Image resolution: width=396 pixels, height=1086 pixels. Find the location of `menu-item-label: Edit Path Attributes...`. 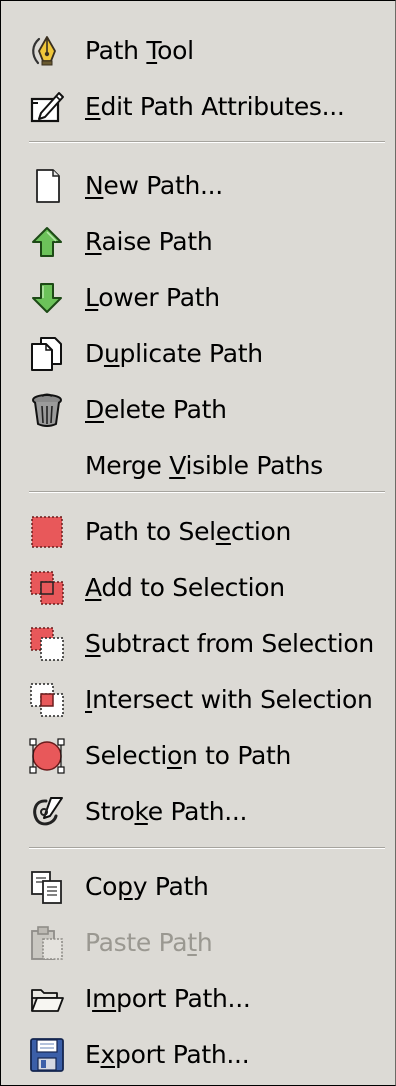

menu-item-label: Edit Path Attributes... is located at coordinates (215, 106).